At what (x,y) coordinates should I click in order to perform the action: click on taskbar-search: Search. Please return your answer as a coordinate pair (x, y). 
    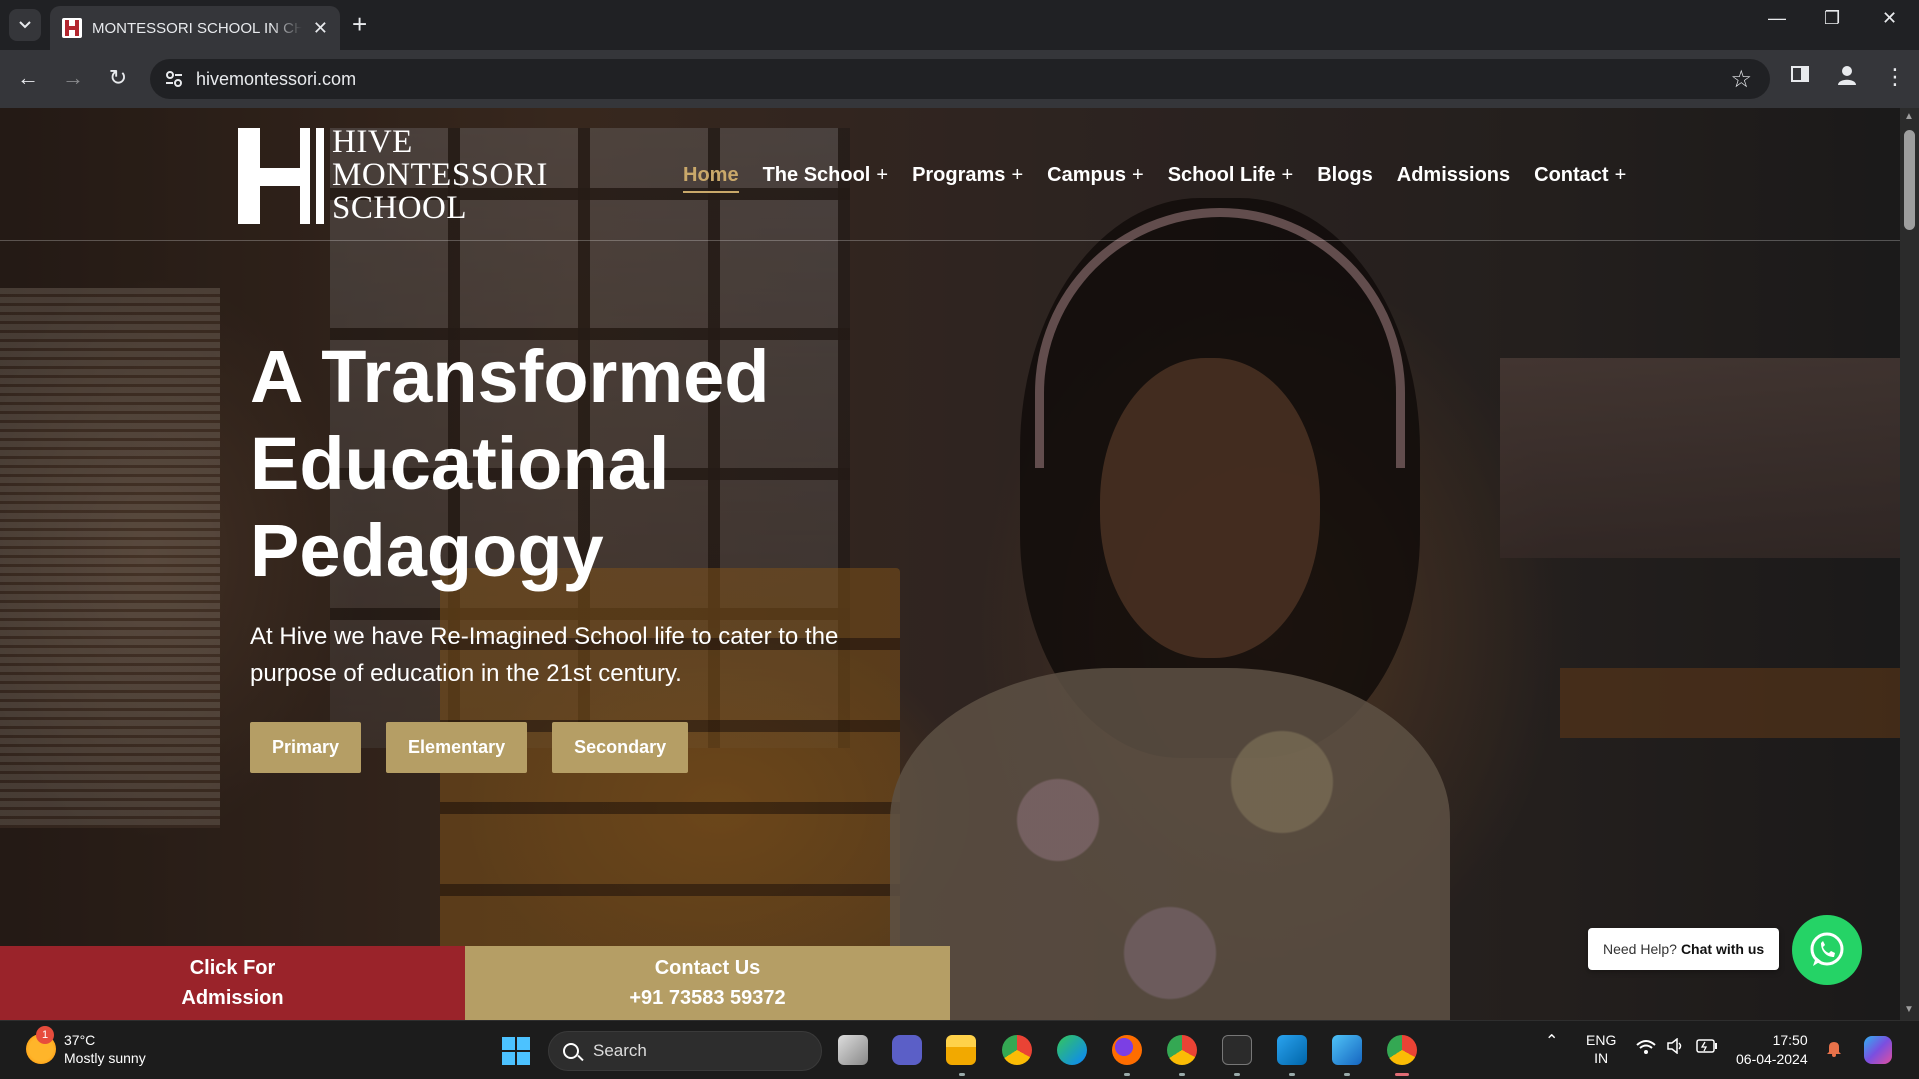
    Looking at the image, I should click on (685, 1051).